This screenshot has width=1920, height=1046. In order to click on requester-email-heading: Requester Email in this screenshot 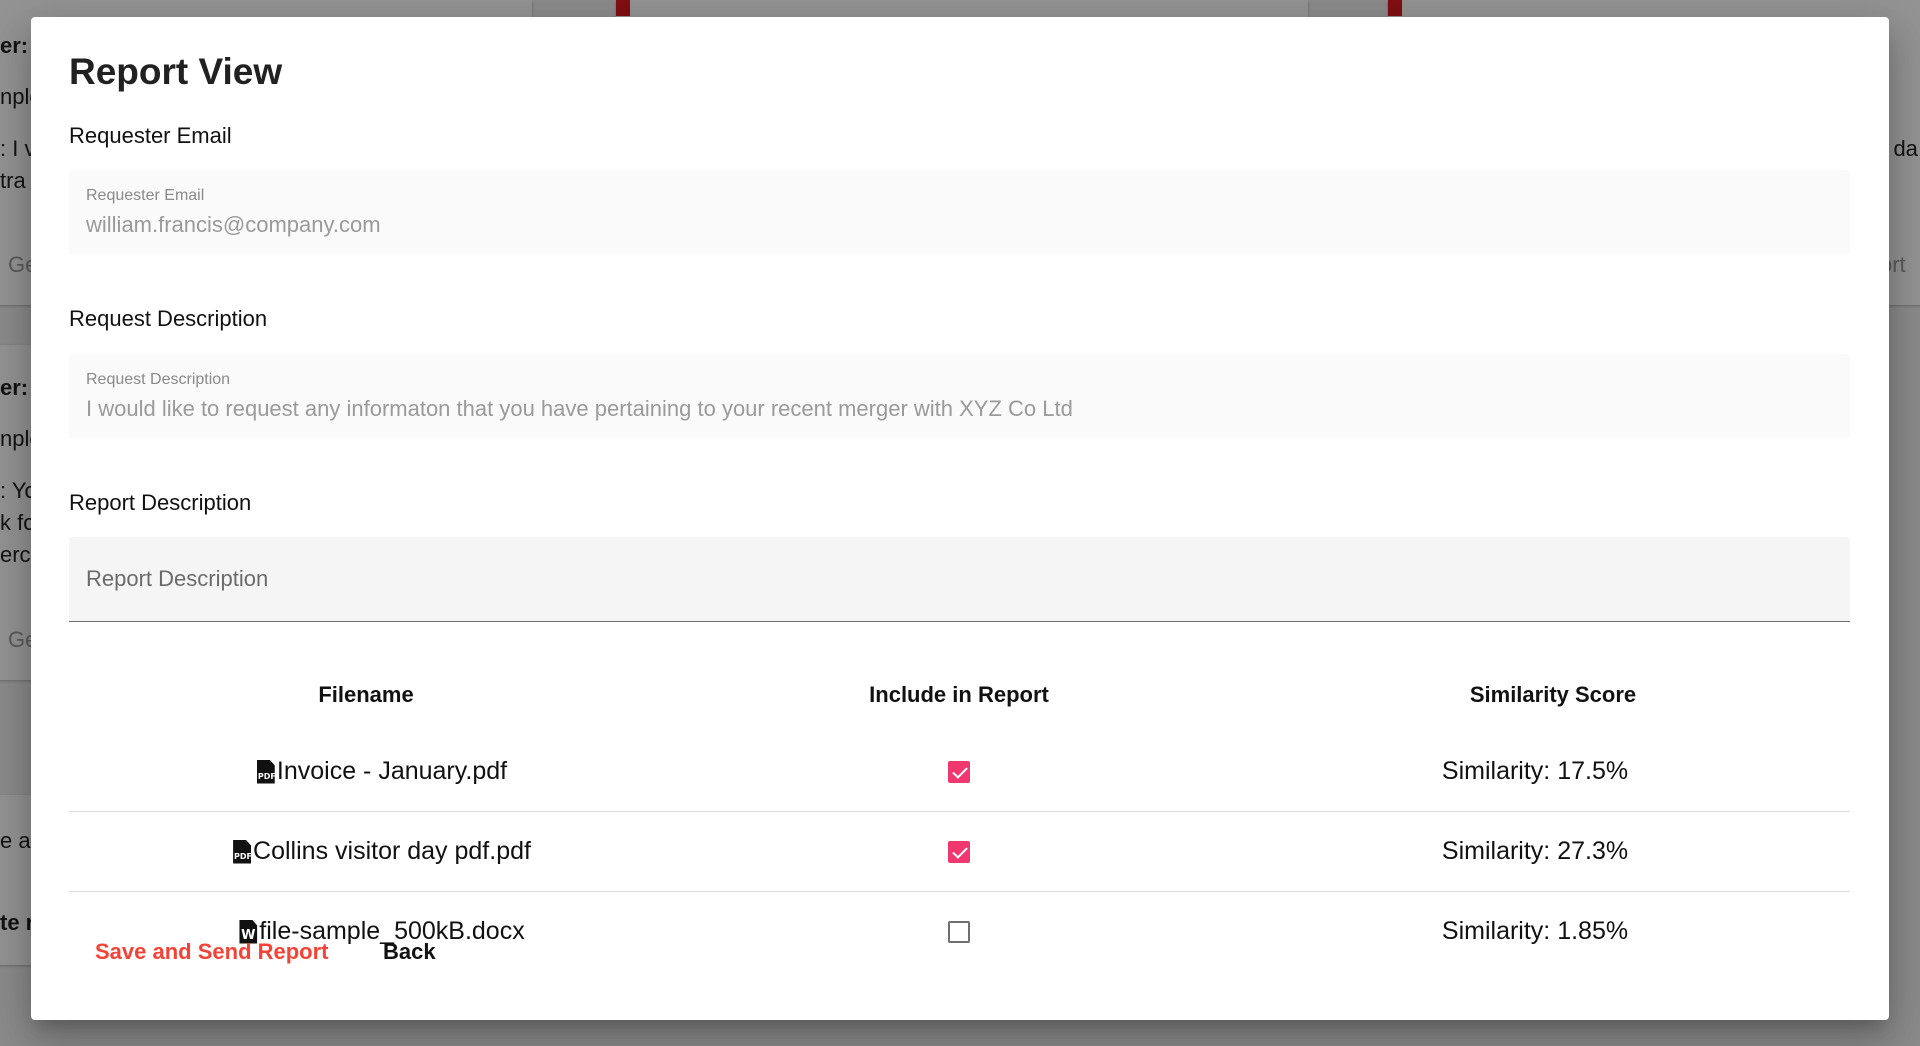, I will do `click(150, 135)`.